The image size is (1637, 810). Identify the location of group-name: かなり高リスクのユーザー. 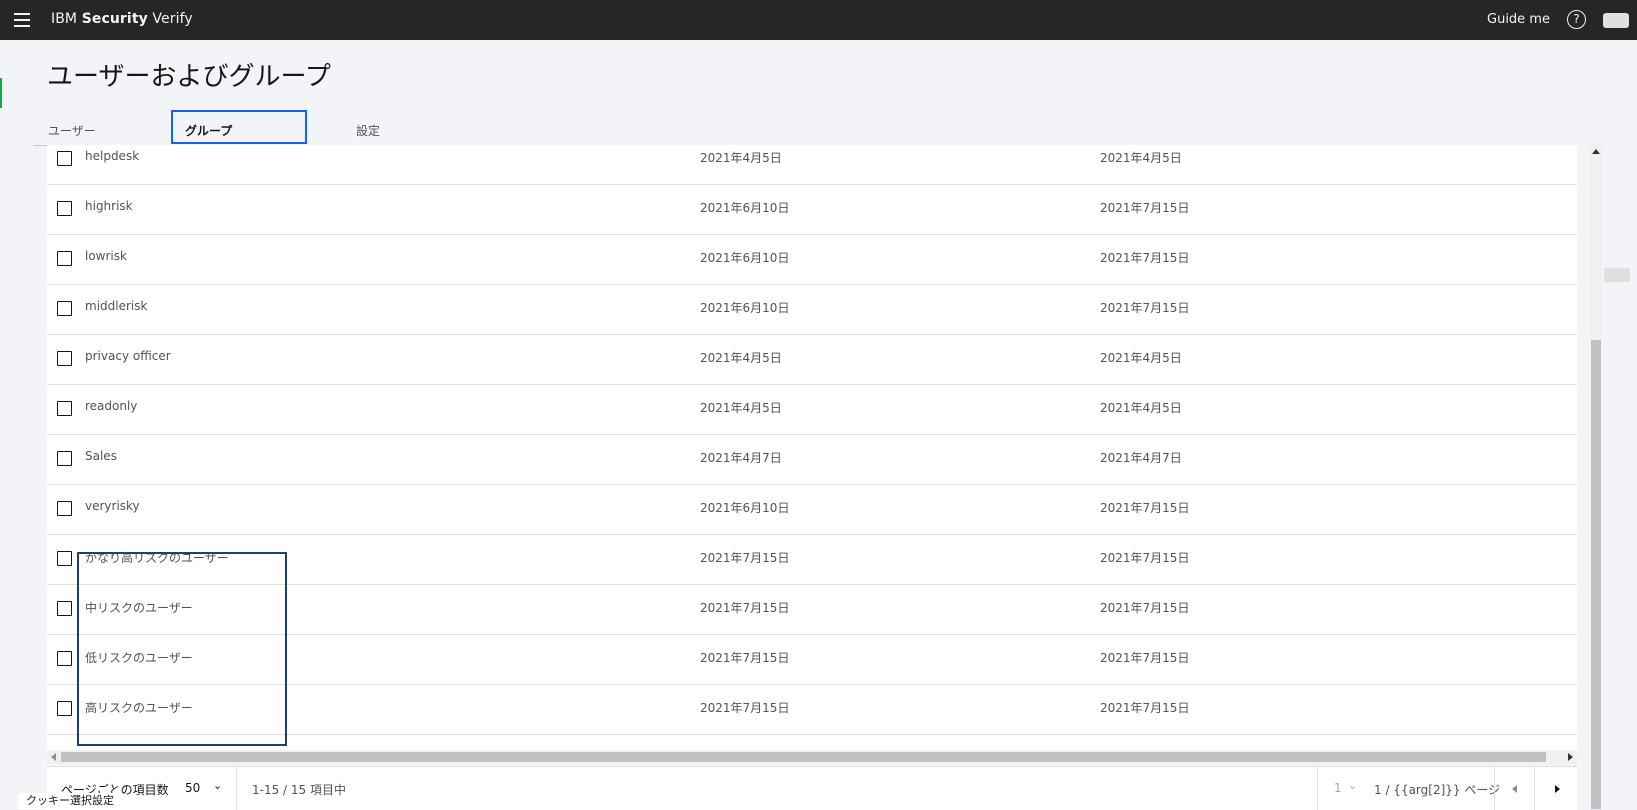
(157, 557).